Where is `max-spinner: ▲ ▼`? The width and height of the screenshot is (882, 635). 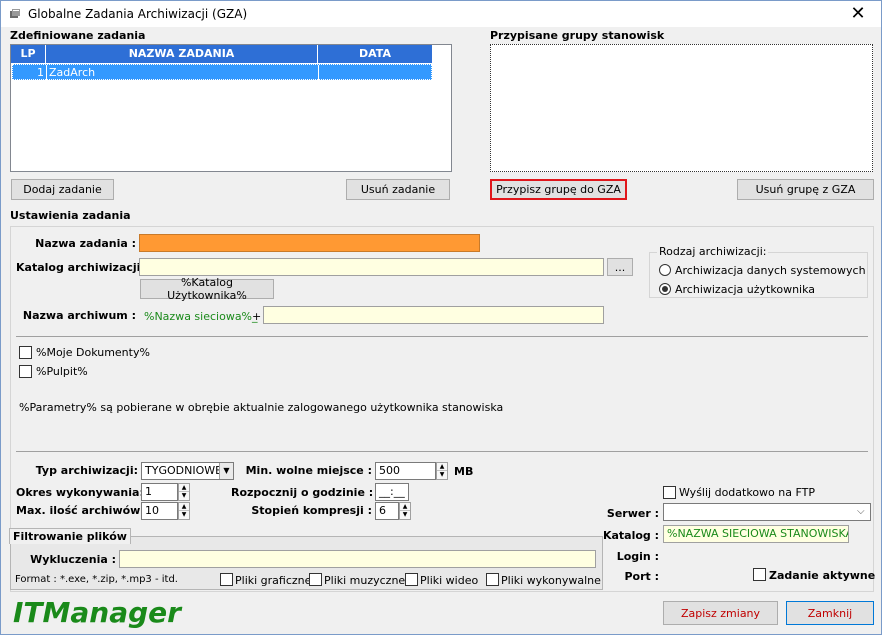
max-spinner: ▲ ▼ is located at coordinates (184, 511).